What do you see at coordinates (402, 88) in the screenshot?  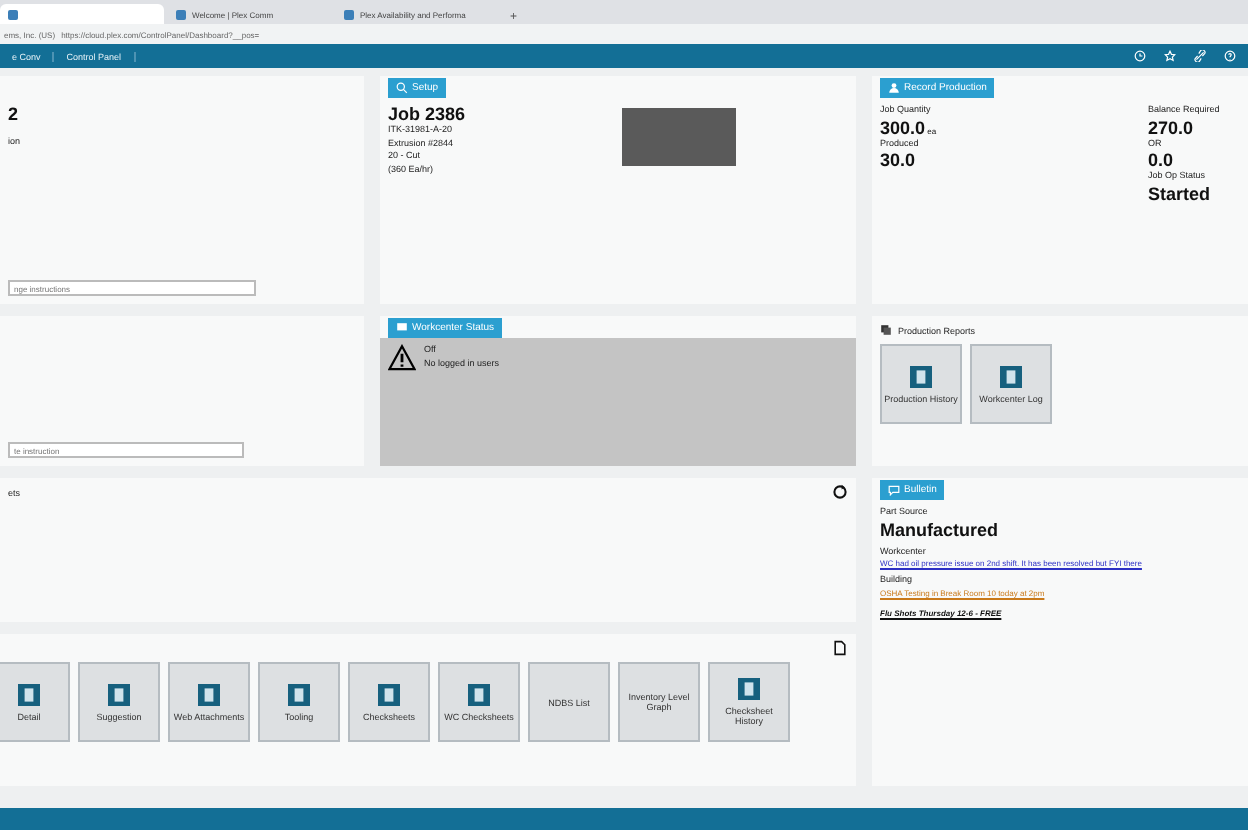 I see `search-icon` at bounding box center [402, 88].